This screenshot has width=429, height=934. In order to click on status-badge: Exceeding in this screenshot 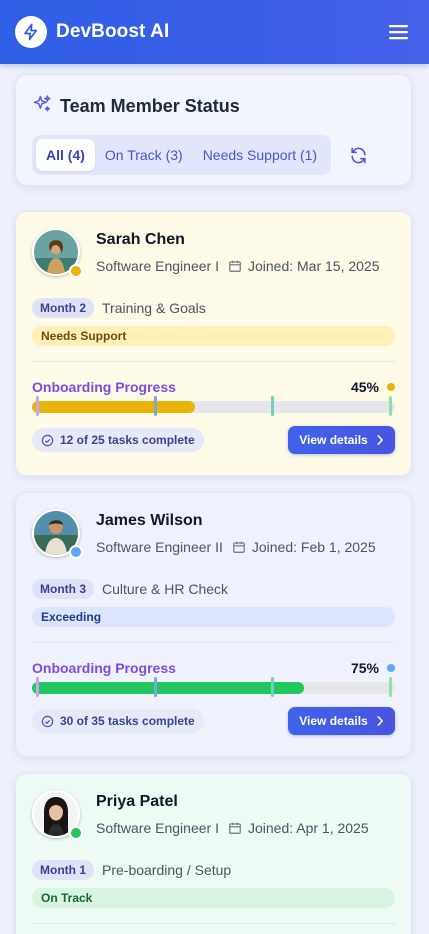, I will do `click(213, 617)`.